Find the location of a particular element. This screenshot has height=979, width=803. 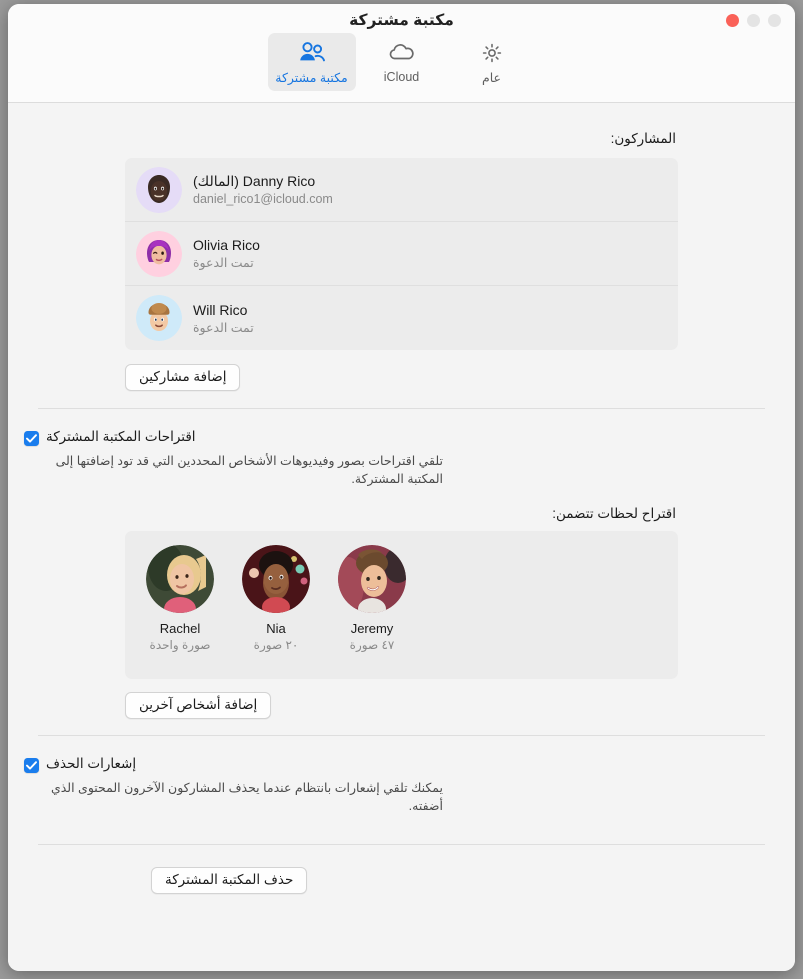

checkbox-label: اقتراحات المكتبة المشتركة is located at coordinates (121, 436).